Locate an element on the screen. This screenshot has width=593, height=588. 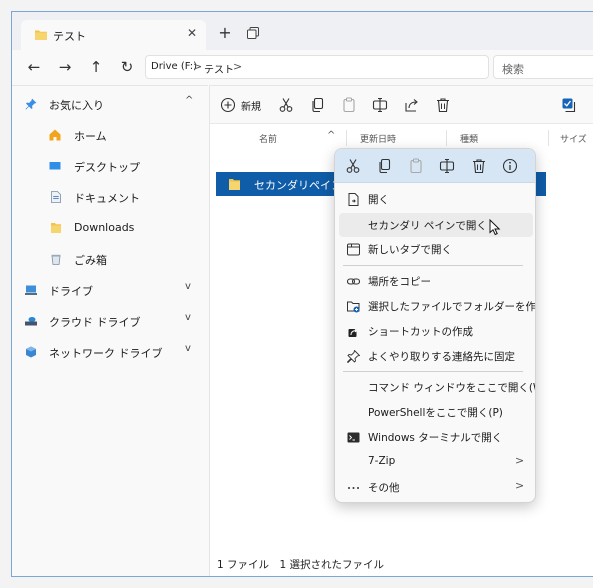
sidebar-item-desktop: デスクトップ is located at coordinates (110, 166).